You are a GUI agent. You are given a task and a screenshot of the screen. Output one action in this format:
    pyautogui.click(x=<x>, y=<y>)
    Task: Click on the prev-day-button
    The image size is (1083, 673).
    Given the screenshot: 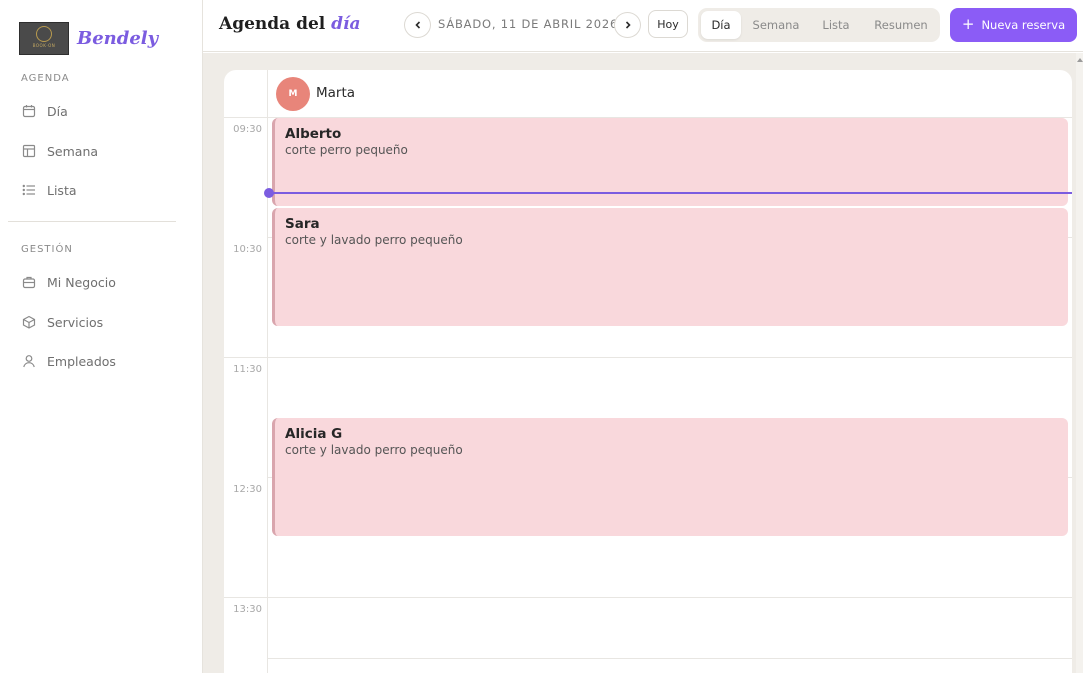 What is the action you would take?
    pyautogui.click(x=417, y=25)
    